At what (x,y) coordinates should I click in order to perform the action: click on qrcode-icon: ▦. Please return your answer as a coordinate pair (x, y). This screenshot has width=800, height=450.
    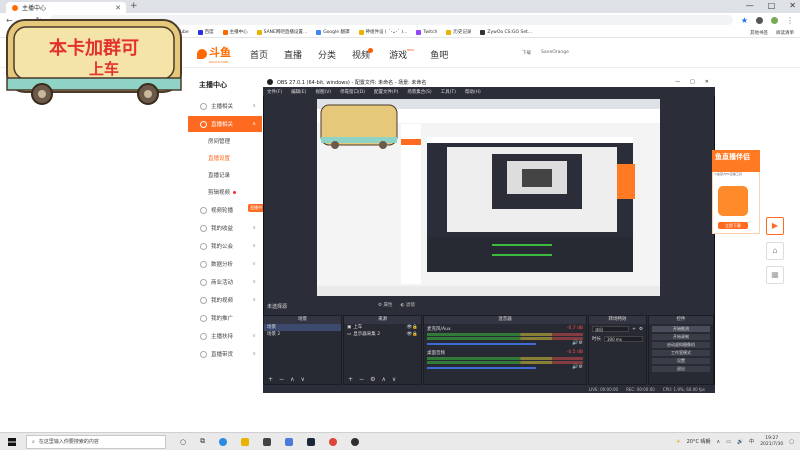
    Looking at the image, I should click on (775, 275).